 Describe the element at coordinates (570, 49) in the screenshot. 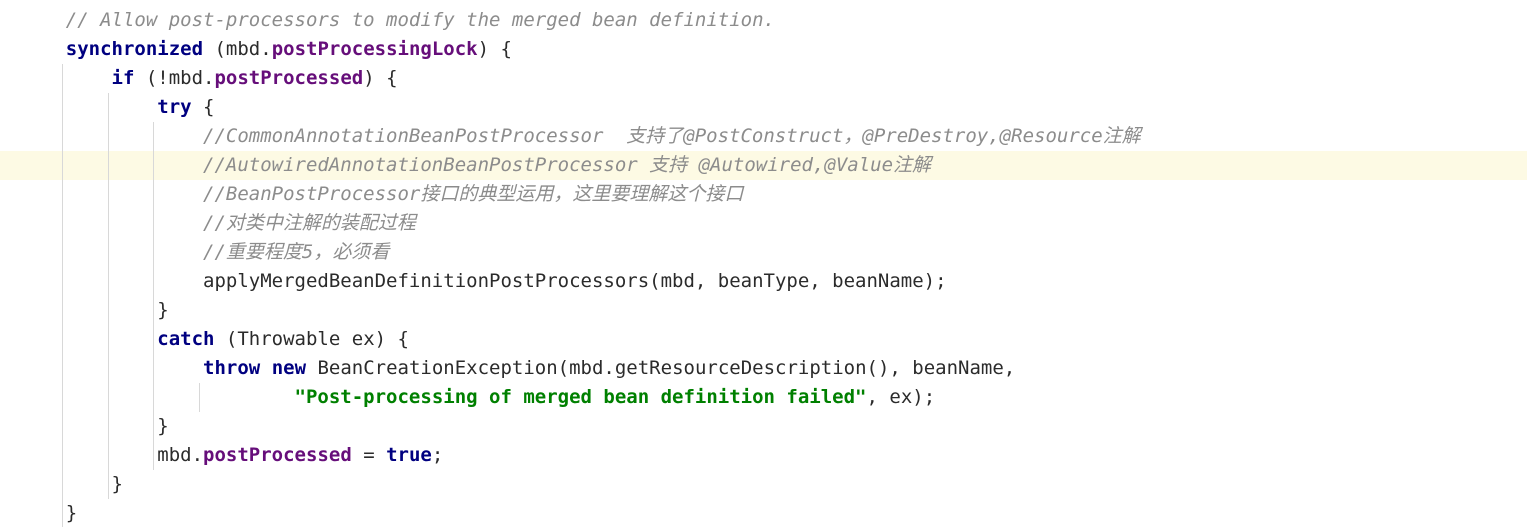

I see `code-line: synchronized (mbd.postProcessingLock) {` at that location.